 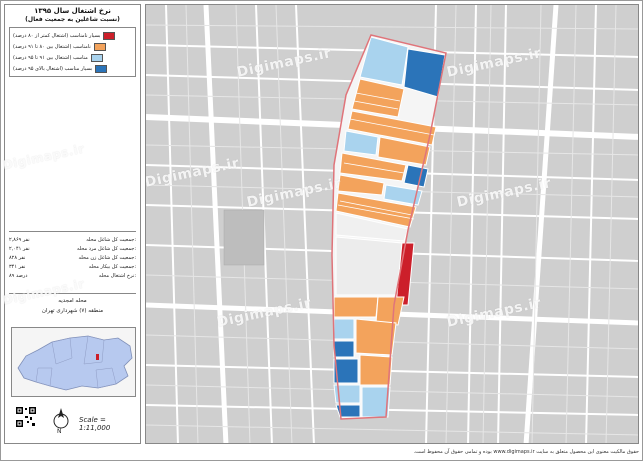 I want to click on legend-swatch-poor, so click(x=99, y=46).